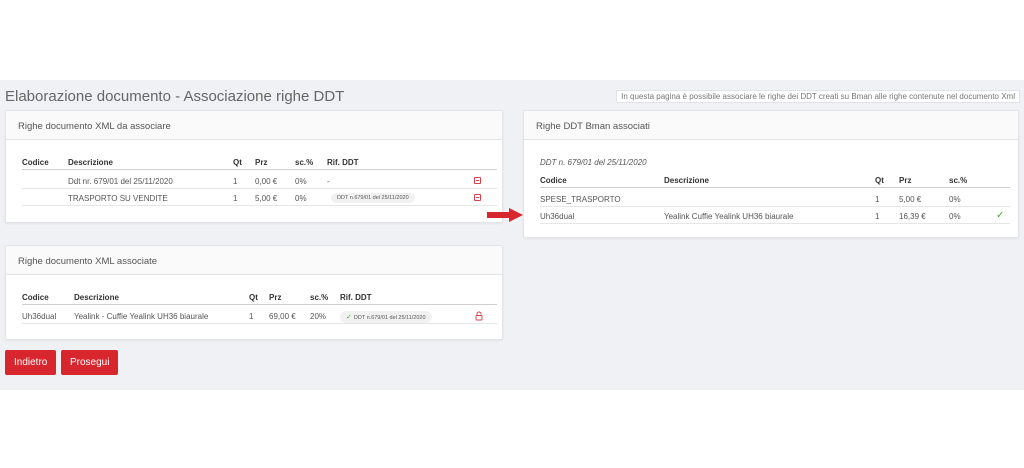  What do you see at coordinates (120, 181) in the screenshot?
I see `cell-descrizione: Ddt nr. 679/01 del 25/11/2020` at bounding box center [120, 181].